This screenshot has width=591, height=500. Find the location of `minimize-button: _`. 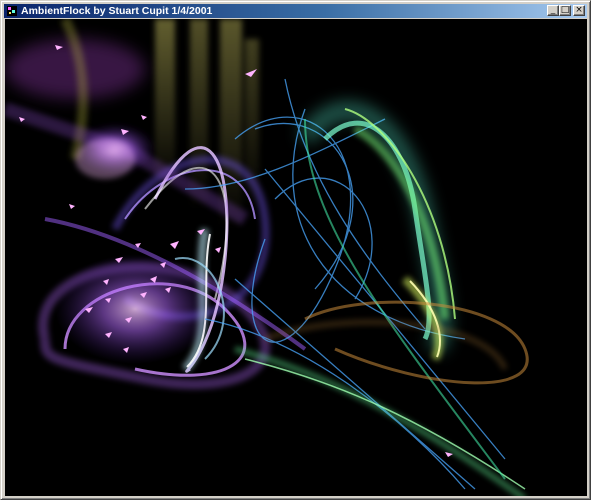

minimize-button: _ is located at coordinates (553, 10).